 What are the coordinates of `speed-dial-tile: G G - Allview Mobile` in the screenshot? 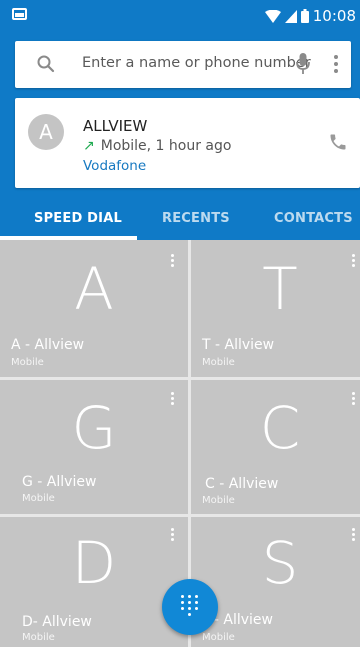 It's located at (94, 447).